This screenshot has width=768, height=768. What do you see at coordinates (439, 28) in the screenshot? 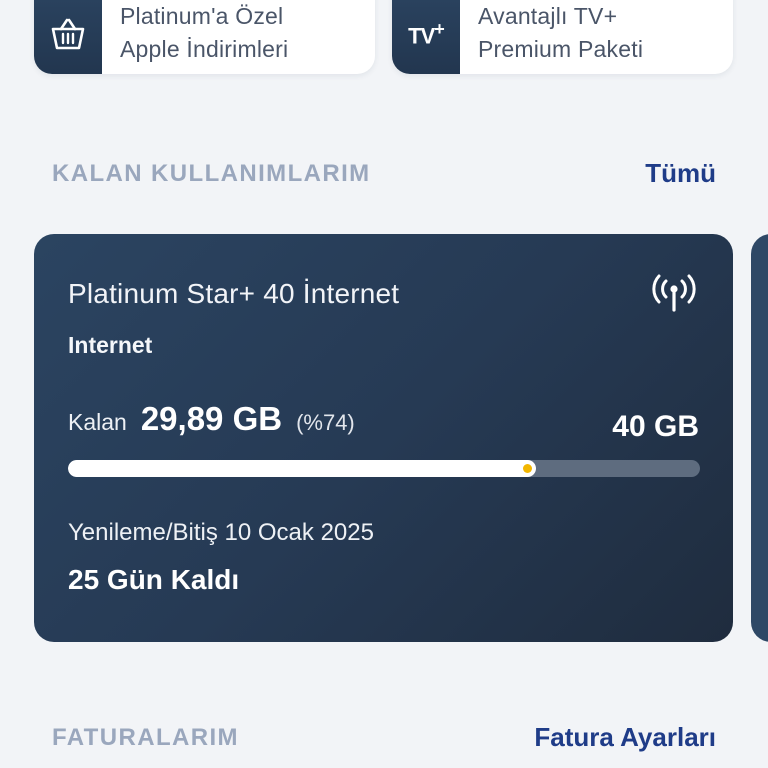
I see `tv-plus-sup: +` at bounding box center [439, 28].